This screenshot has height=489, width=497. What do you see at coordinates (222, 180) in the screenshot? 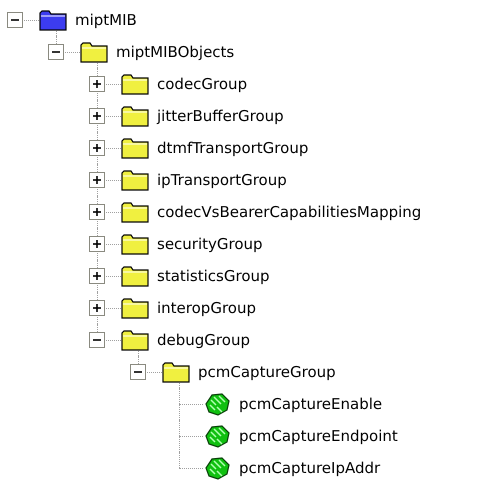
I see `tree-item-label: ipTransportGroup` at bounding box center [222, 180].